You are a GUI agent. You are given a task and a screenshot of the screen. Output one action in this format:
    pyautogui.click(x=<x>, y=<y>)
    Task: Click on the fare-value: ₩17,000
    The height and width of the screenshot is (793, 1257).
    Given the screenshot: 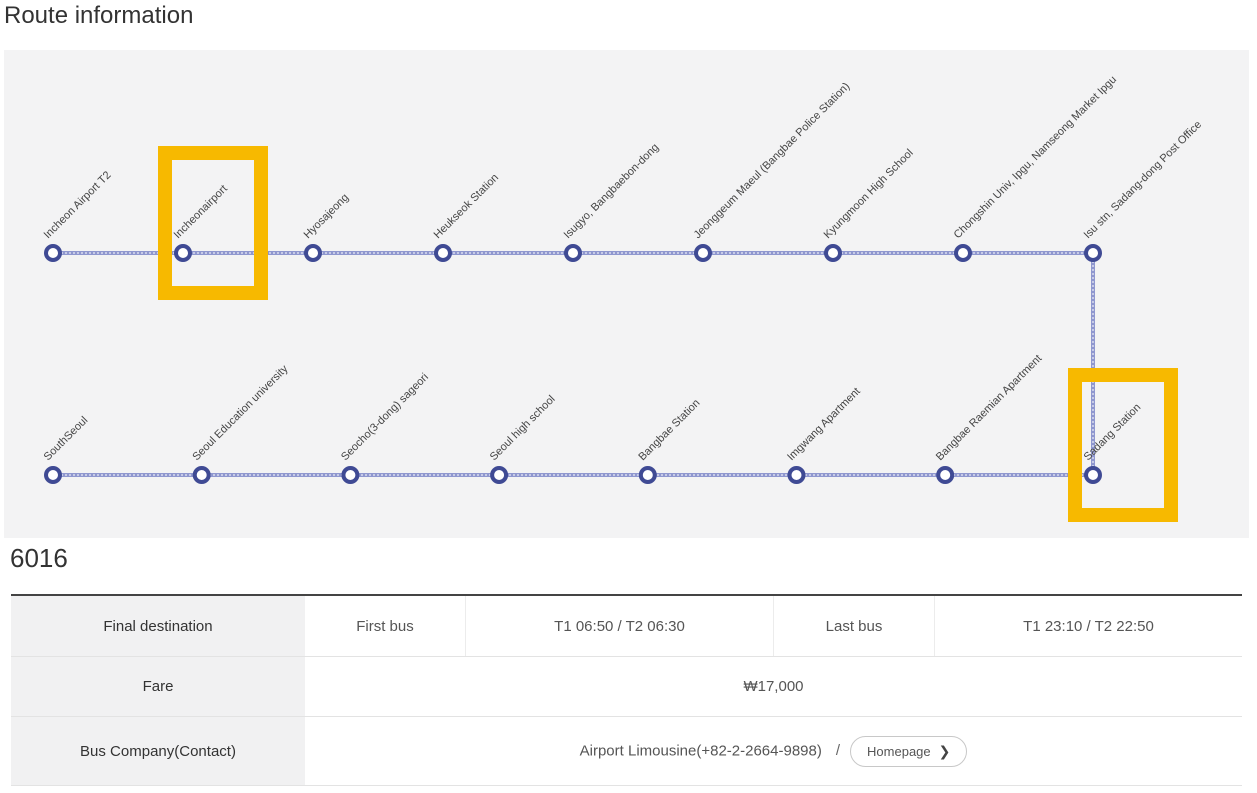 What is the action you would take?
    pyautogui.click(x=773, y=686)
    